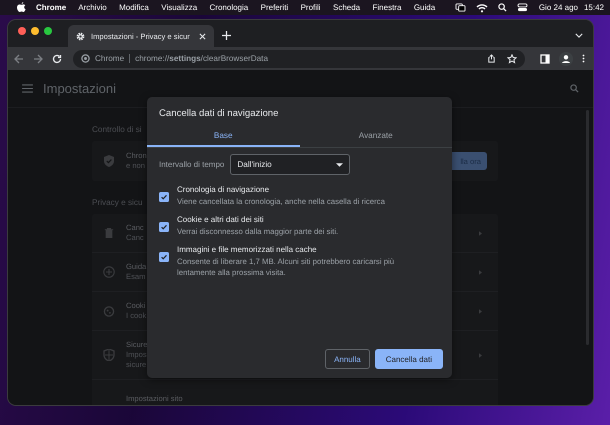  What do you see at coordinates (347, 359) in the screenshot?
I see `cancel-button: Annulla` at bounding box center [347, 359].